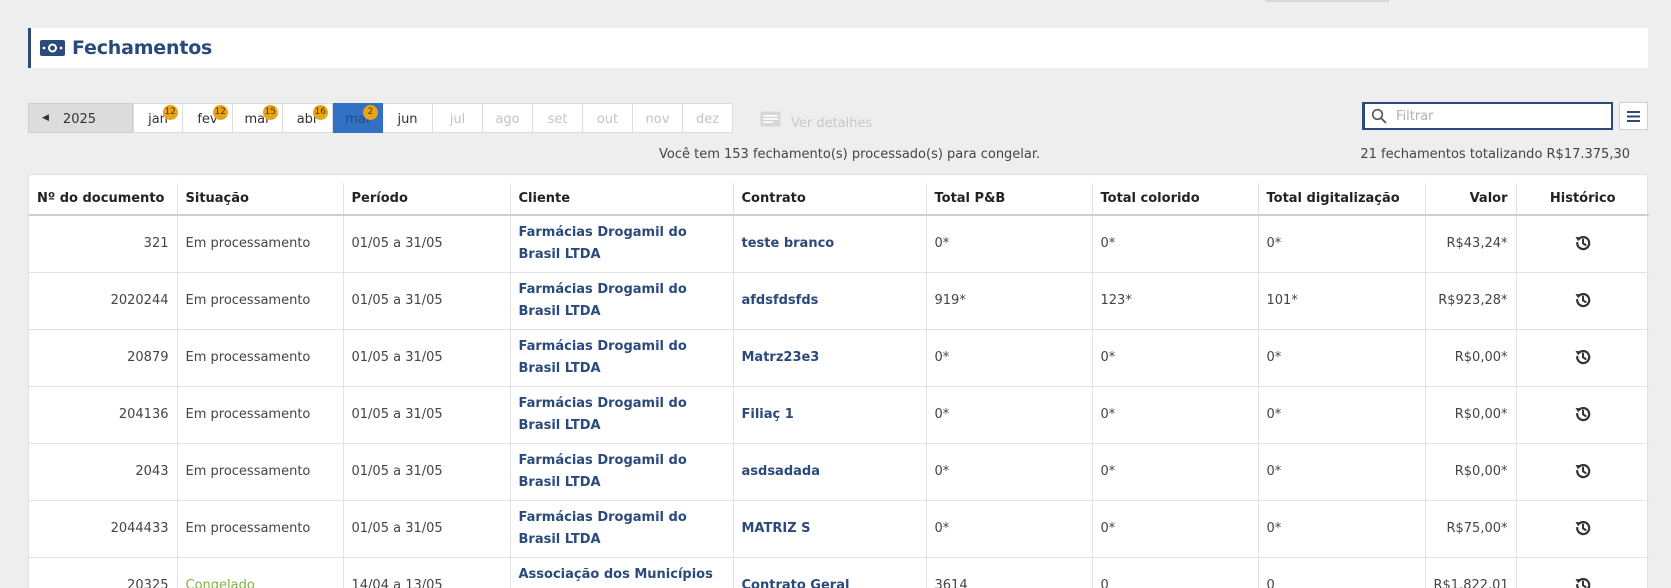  What do you see at coordinates (658, 118) in the screenshot?
I see `month-nov: nov` at bounding box center [658, 118].